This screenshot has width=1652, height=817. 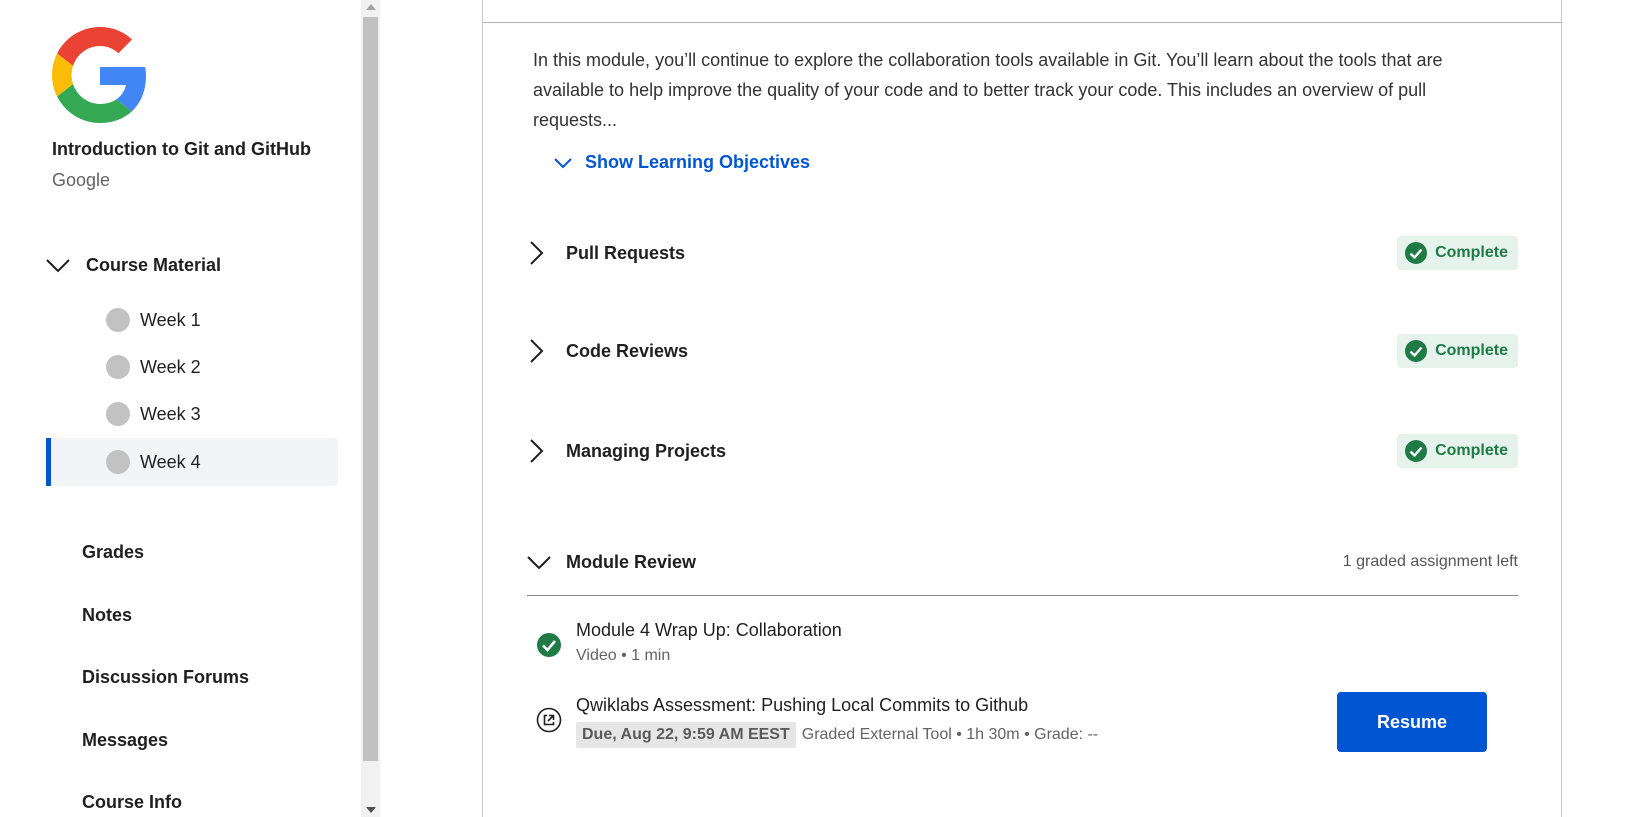 I want to click on lesson-managing-projects: Managing Projects Complete, so click(x=1023, y=451).